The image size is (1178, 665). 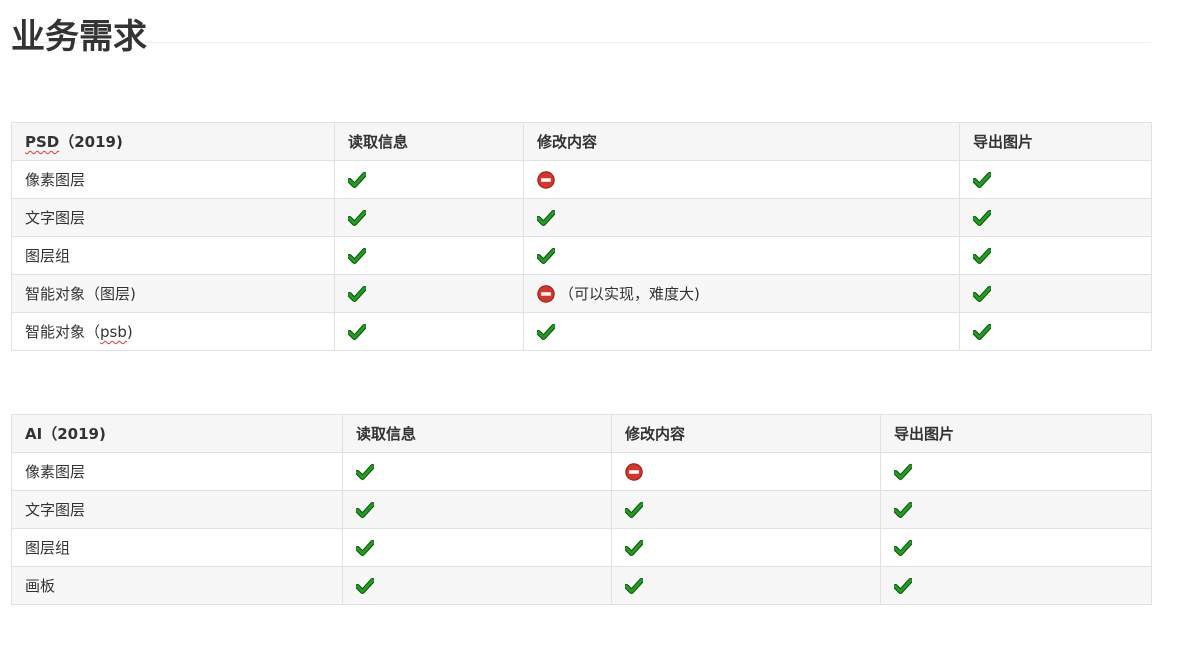 What do you see at coordinates (177, 433) in the screenshot?
I see `header-format: AI（2019)` at bounding box center [177, 433].